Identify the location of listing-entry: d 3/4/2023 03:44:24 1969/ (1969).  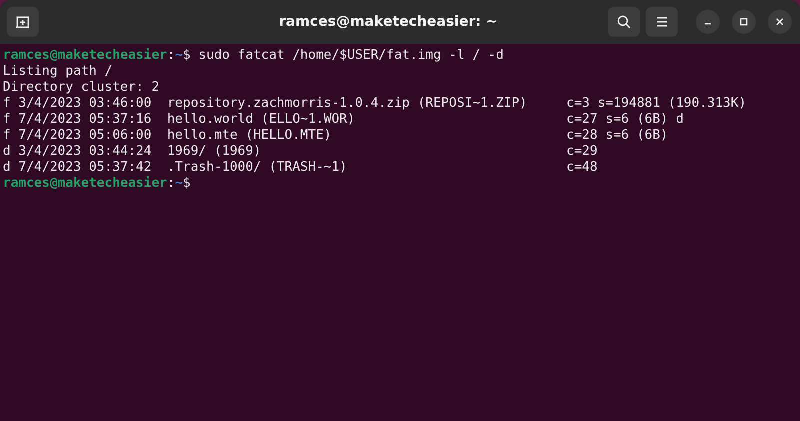
(132, 151).